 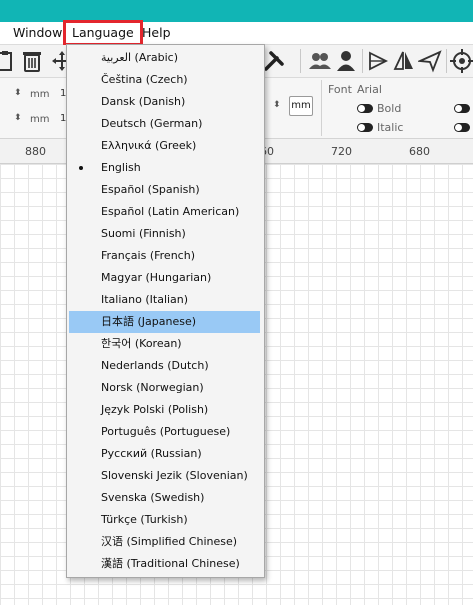 What do you see at coordinates (149, 145) in the screenshot?
I see `language-option-label: Ελληνικά (Greek)` at bounding box center [149, 145].